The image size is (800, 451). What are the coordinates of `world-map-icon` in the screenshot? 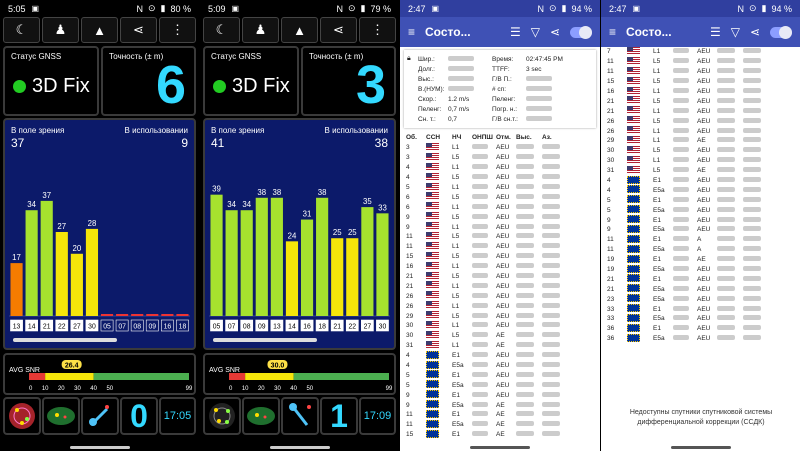 It's located at (61, 416).